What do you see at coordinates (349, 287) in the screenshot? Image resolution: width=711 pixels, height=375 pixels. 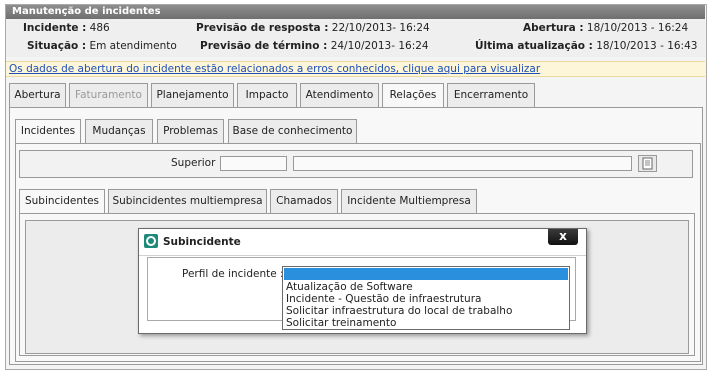 I see `option-atualizacao: Atualização de Software` at bounding box center [349, 287].